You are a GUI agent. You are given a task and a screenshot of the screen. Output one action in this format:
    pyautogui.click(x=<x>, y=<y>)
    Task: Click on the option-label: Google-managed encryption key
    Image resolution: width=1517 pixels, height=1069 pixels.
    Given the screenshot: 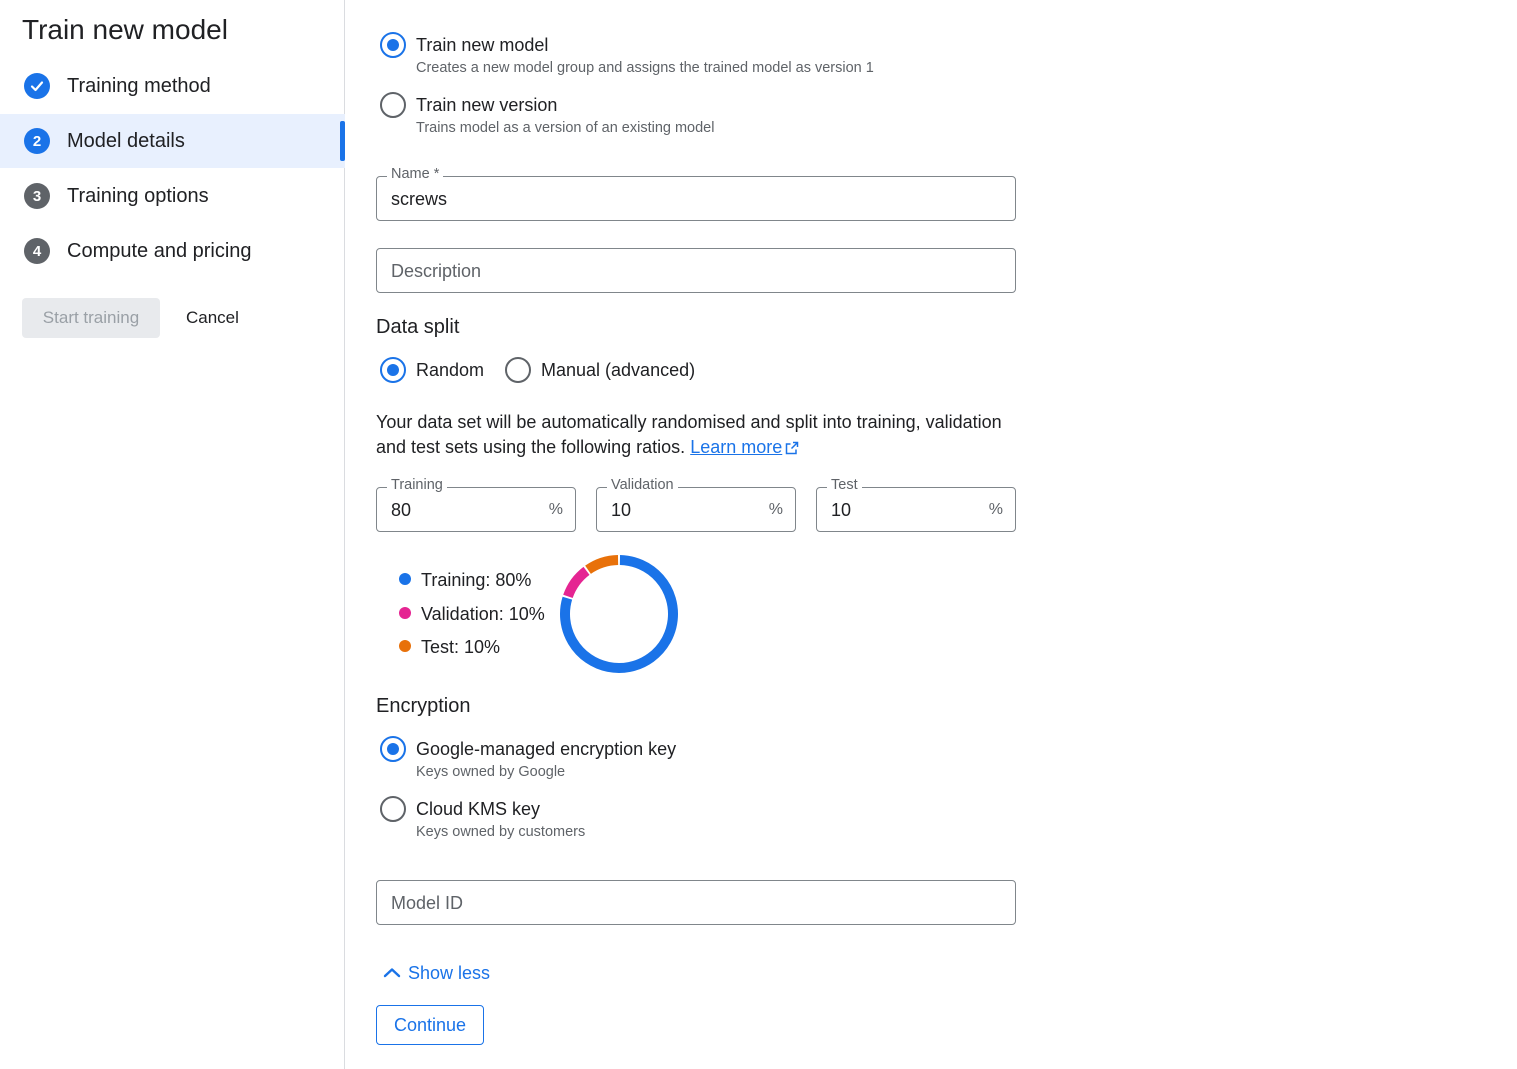 What is the action you would take?
    pyautogui.click(x=546, y=749)
    